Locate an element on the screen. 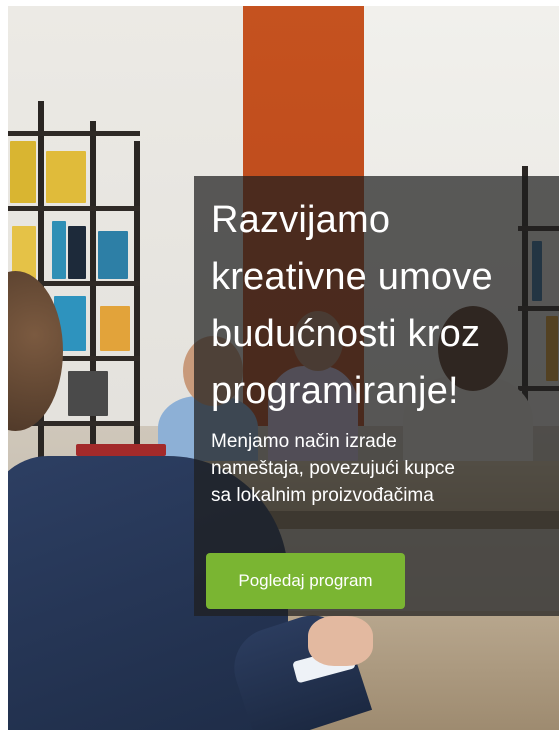 The image size is (559, 730). headline-line: programiranje! is located at coordinates (335, 391).